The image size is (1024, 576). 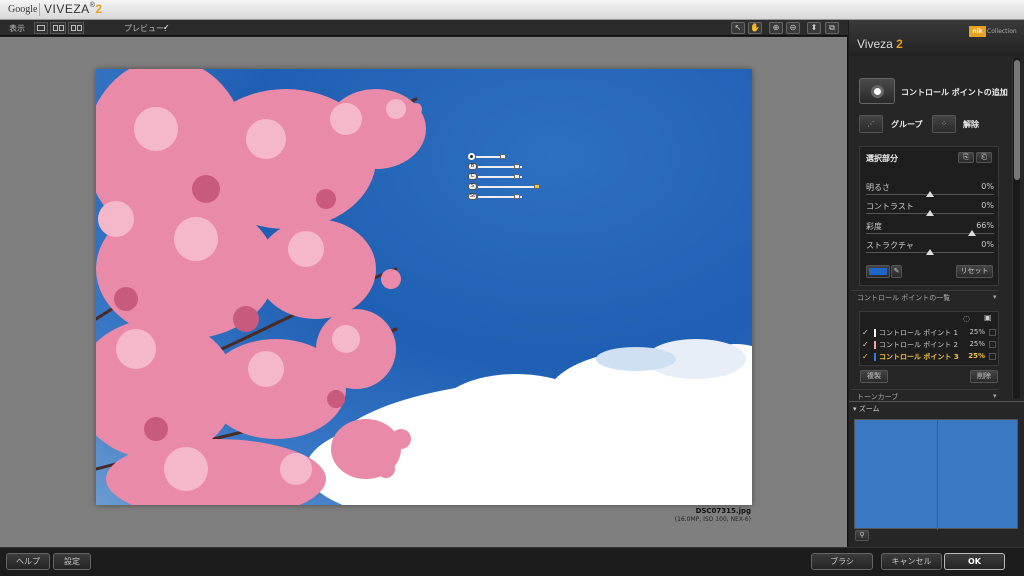 I want to click on mask-icon: ▣, so click(x=988, y=317).